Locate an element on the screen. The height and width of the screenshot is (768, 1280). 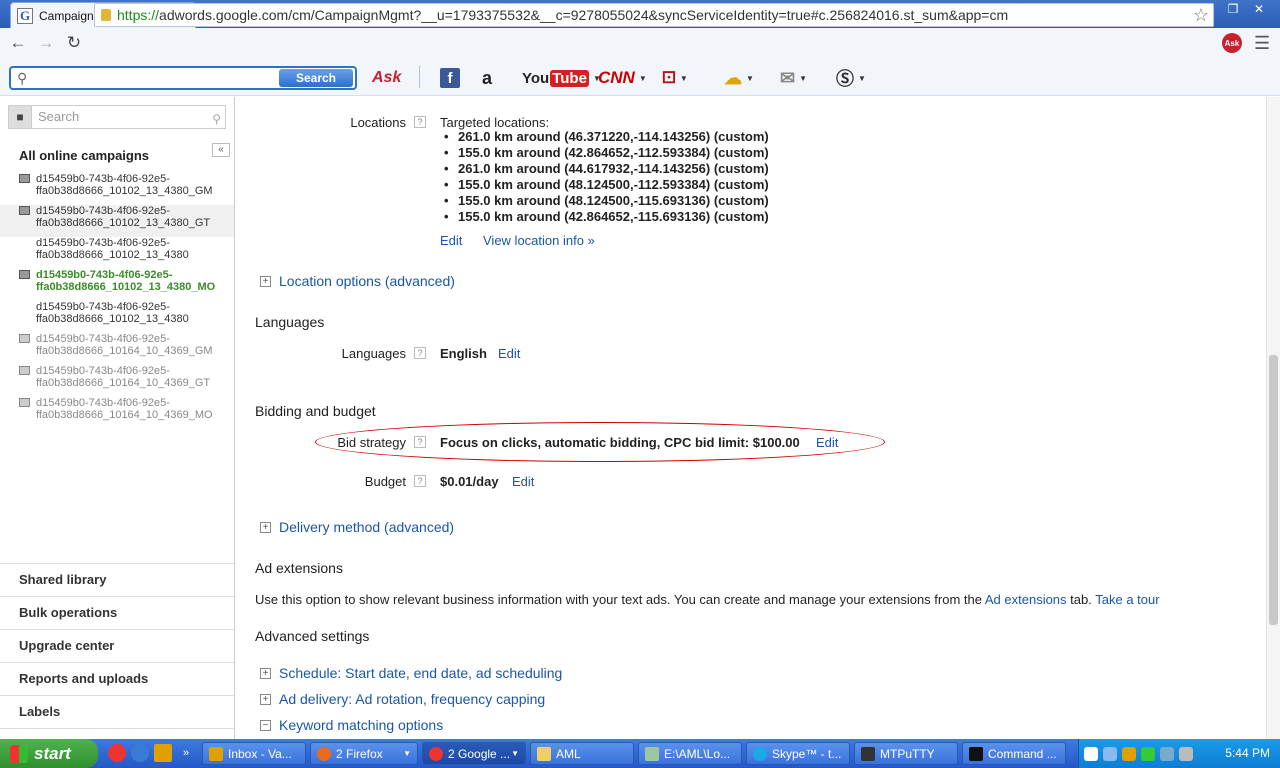
dictionary-icon: Ⓢ ▼ is located at coordinates (851, 78).